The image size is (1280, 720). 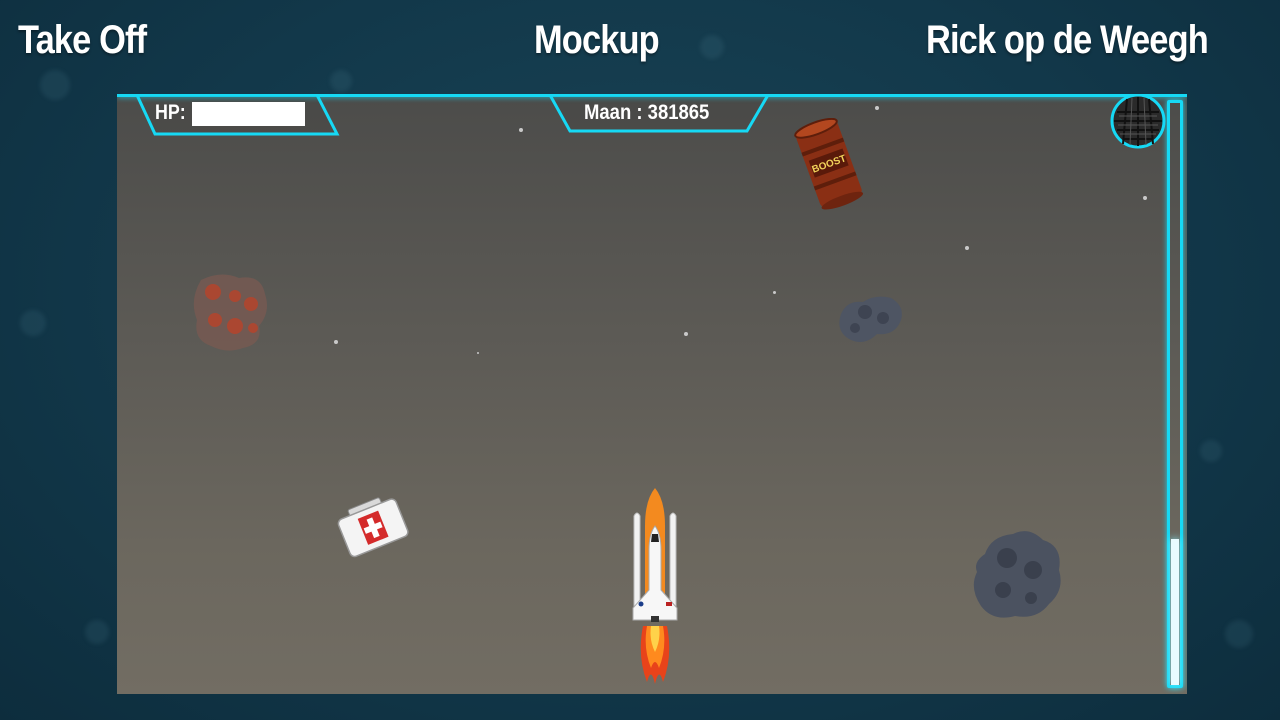 What do you see at coordinates (1138, 123) in the screenshot?
I see `net-ball-icon` at bounding box center [1138, 123].